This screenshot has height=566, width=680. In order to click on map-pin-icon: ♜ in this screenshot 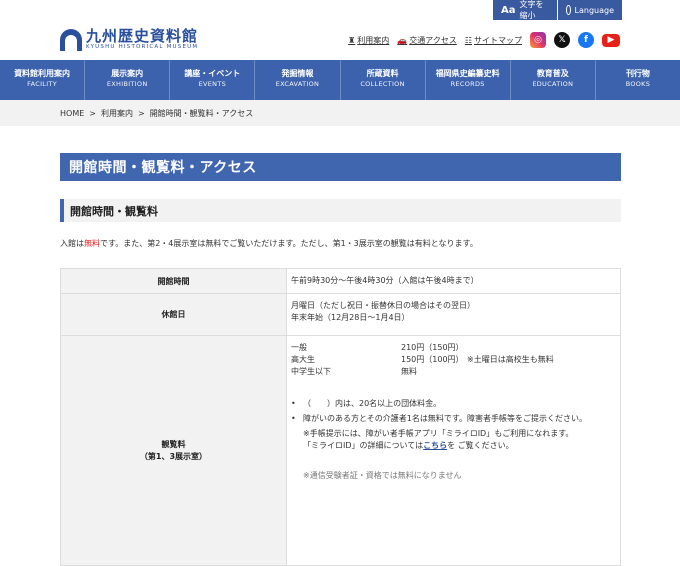, I will do `click(352, 40)`.